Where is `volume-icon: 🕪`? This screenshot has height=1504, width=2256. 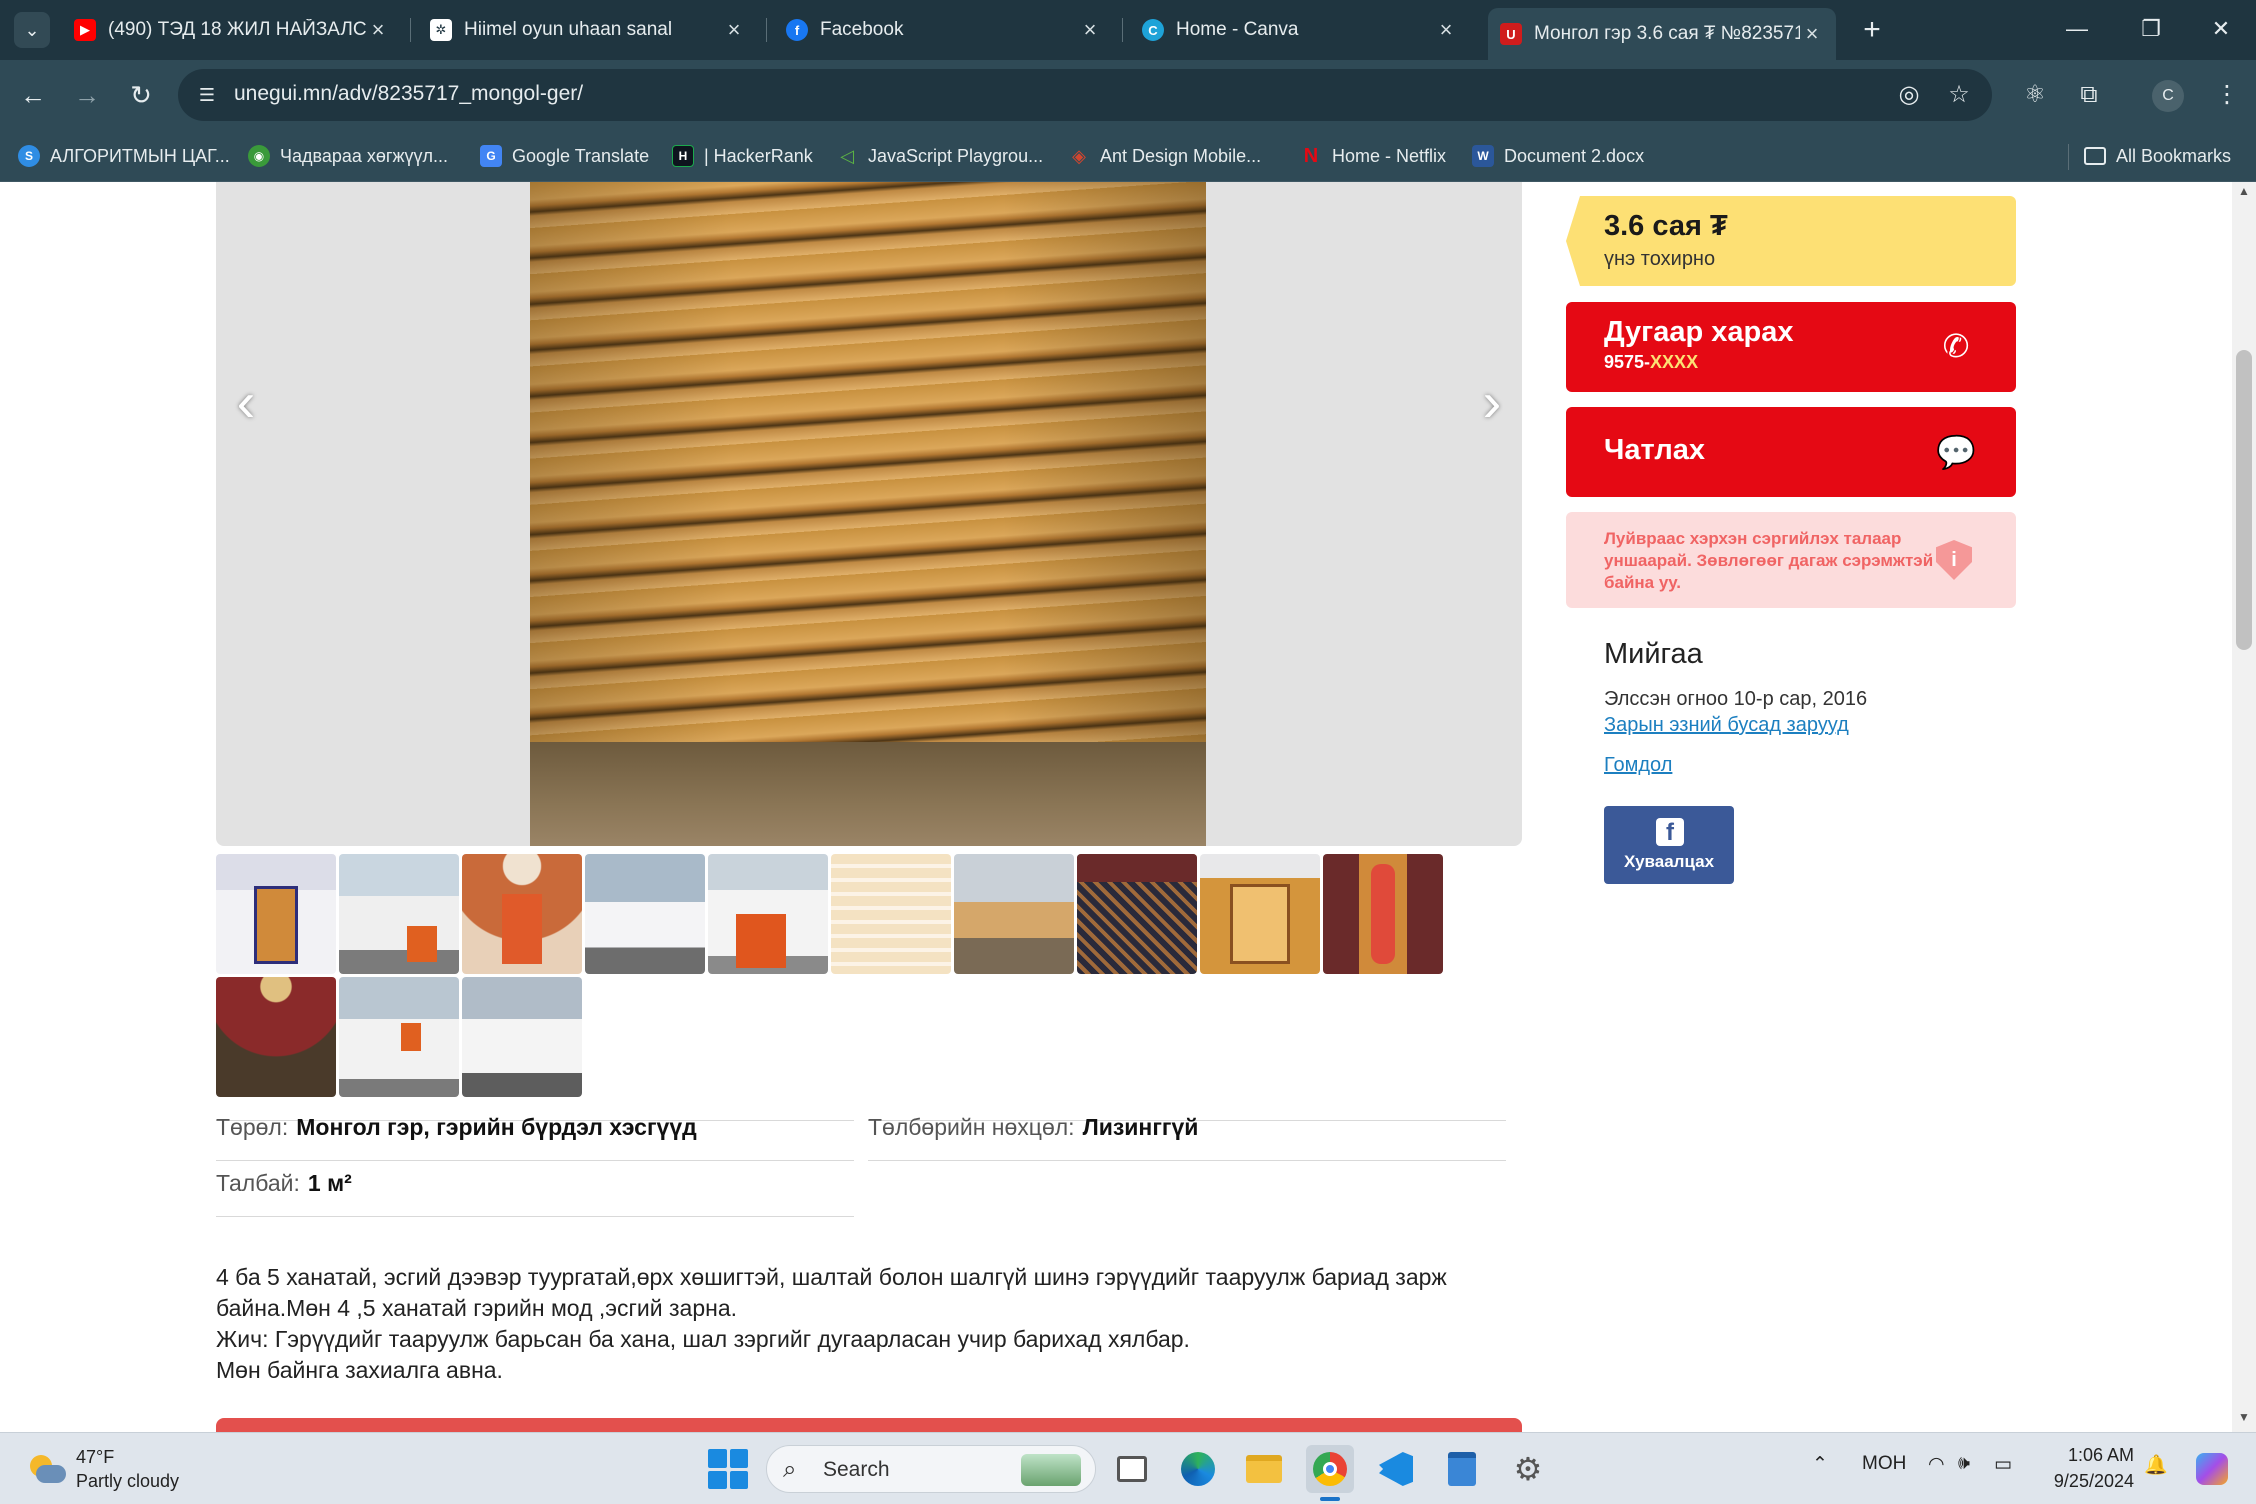 volume-icon: 🕪 is located at coordinates (1964, 1464).